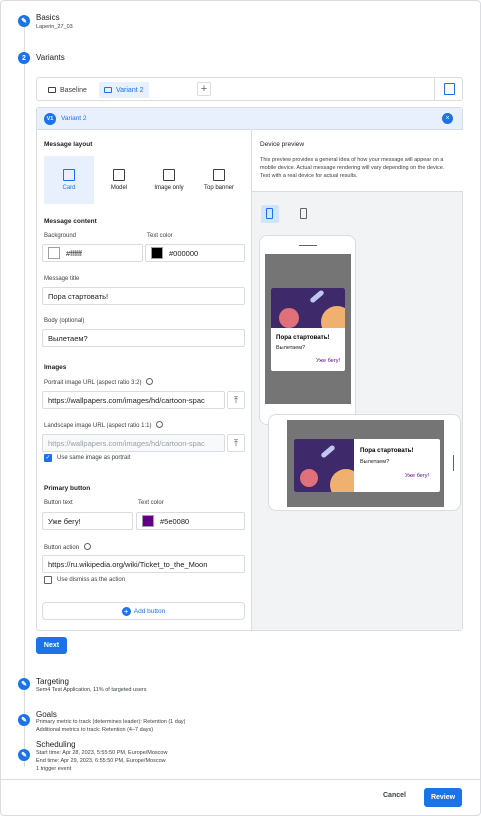 The width and height of the screenshot is (481, 816). I want to click on button-color-value: #5e0080, so click(175, 521).